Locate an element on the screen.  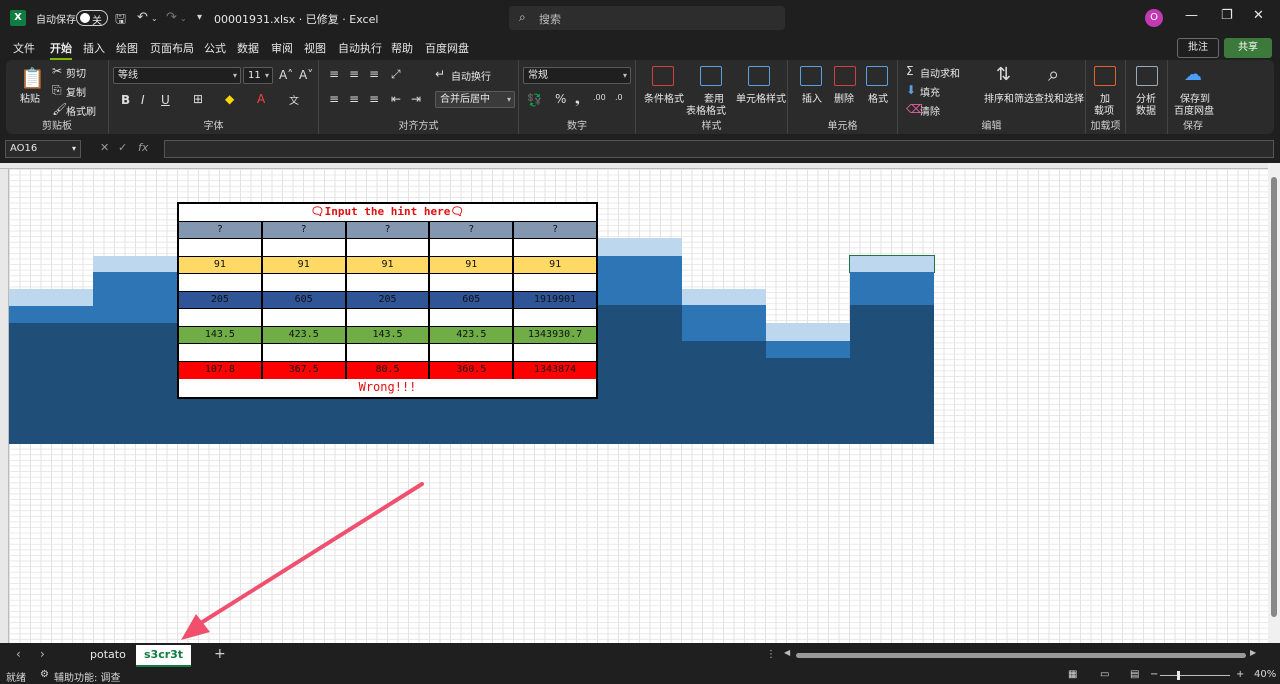
save-icon: 🖫 is located at coordinates (120, 21).